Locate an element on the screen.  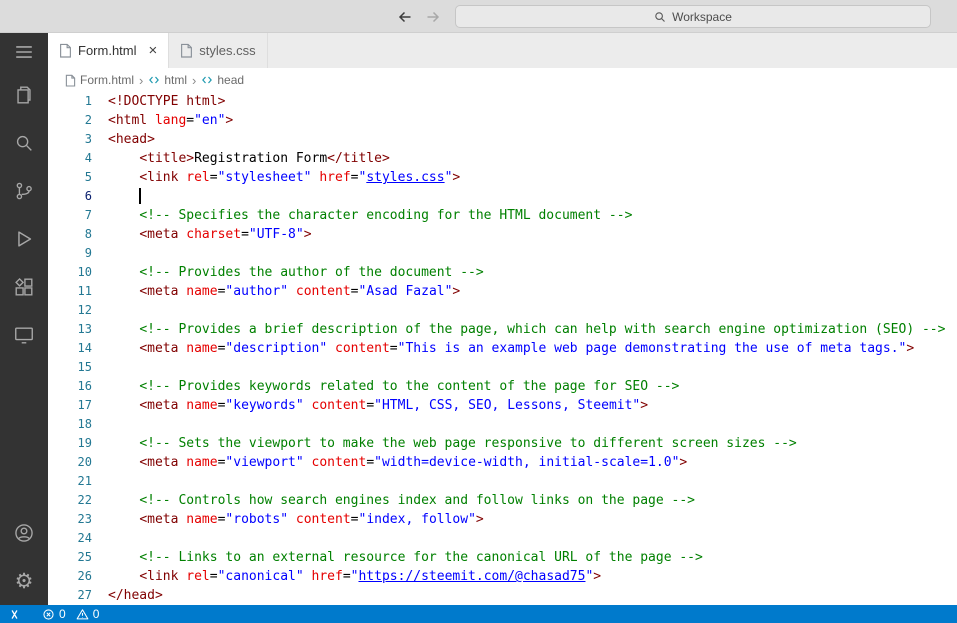
line-number: 8 is located at coordinates (70, 234).